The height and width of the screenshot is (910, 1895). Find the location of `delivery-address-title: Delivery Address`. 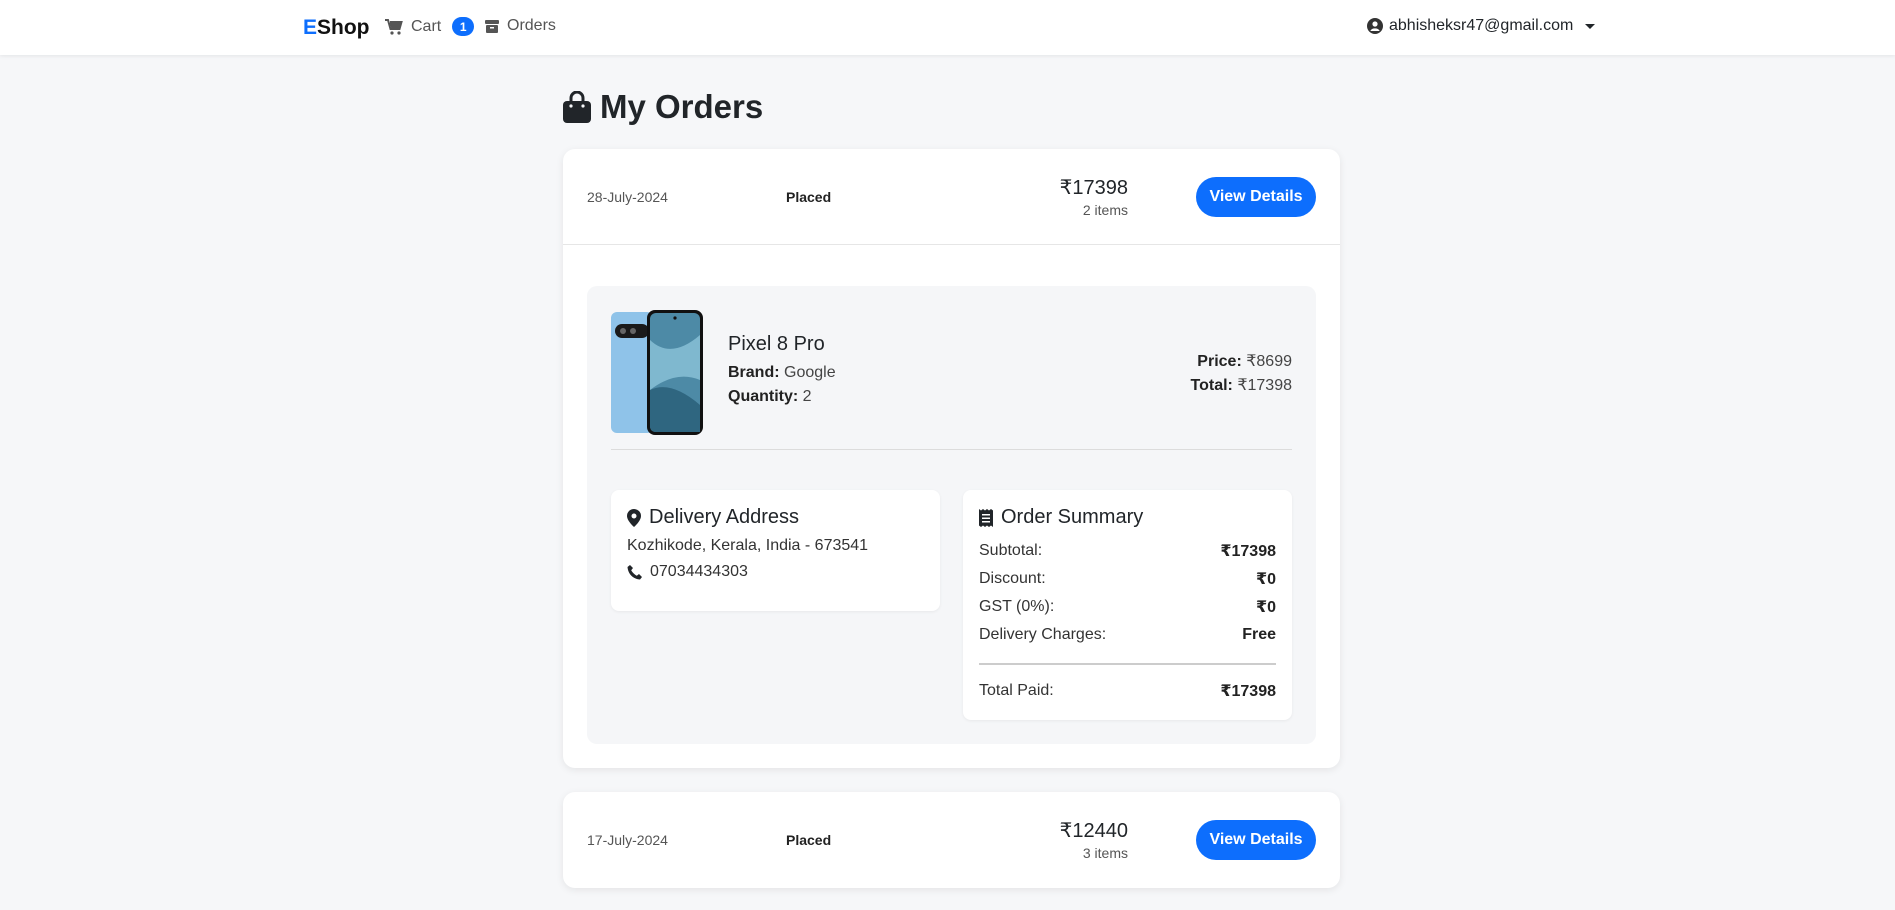

delivery-address-title: Delivery Address is located at coordinates (775, 517).